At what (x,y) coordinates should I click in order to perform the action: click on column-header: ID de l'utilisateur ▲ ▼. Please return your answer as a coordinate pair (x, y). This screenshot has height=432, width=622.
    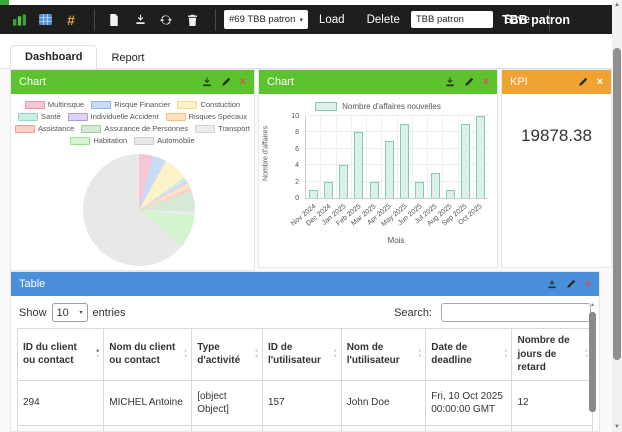
    Looking at the image, I should click on (301, 354).